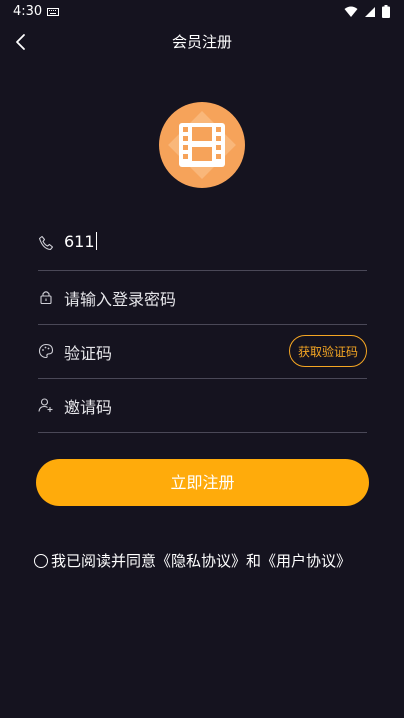 The image size is (404, 718). I want to click on agreement: 我已阅读并同意 《隐私协议》 和 《用户协议》, so click(192, 560).